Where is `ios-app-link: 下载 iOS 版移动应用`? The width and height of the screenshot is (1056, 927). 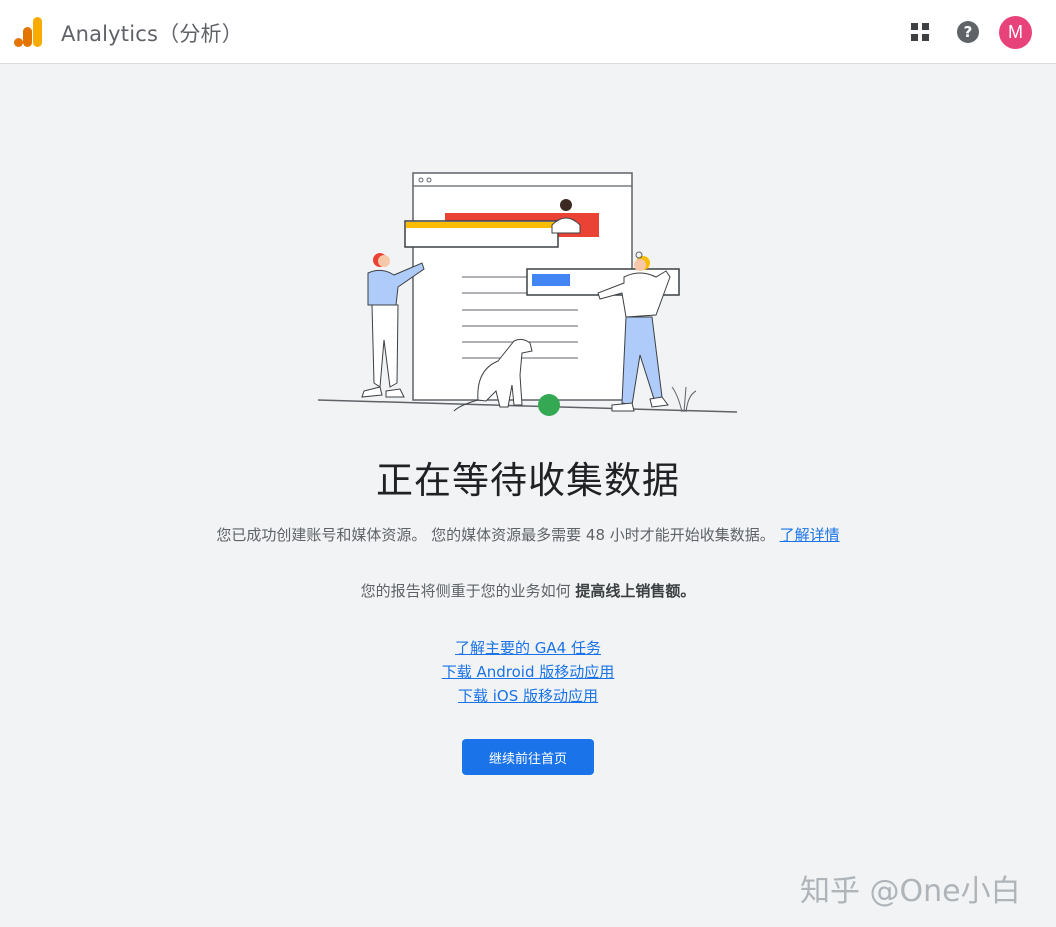
ios-app-link: 下载 iOS 版移动应用 is located at coordinates (528, 696).